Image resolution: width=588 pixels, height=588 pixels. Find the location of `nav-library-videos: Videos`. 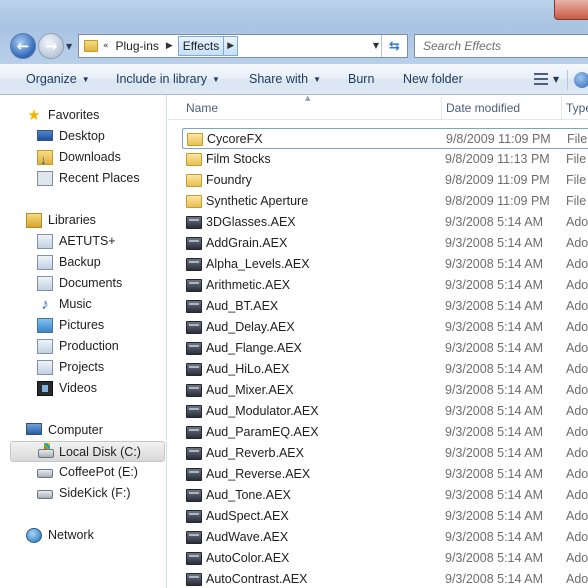

nav-library-videos: Videos is located at coordinates (97, 388).